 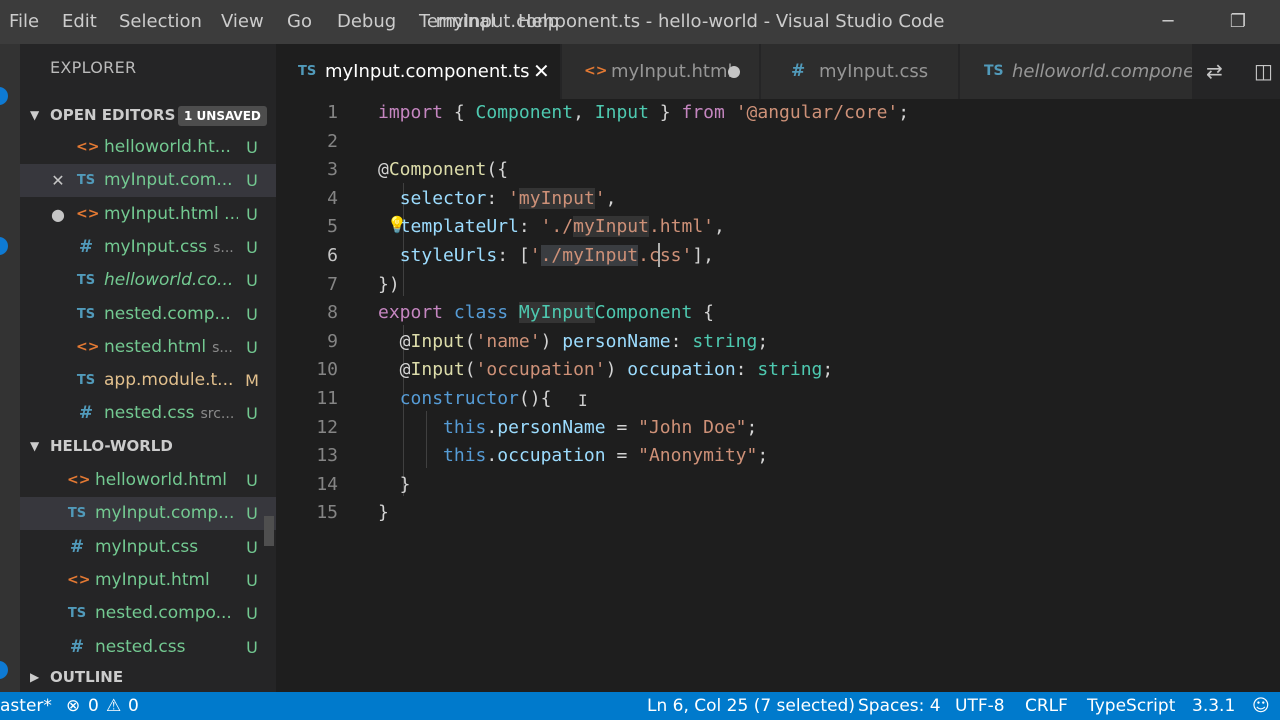 What do you see at coordinates (148, 214) in the screenshot?
I see `file-item: ● <> myInput.html ... U` at bounding box center [148, 214].